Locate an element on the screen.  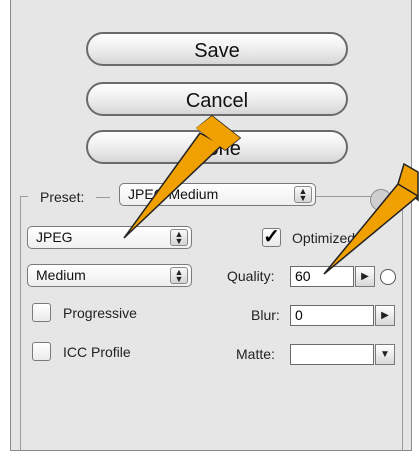
progressive-checkbox is located at coordinates (41, 312).